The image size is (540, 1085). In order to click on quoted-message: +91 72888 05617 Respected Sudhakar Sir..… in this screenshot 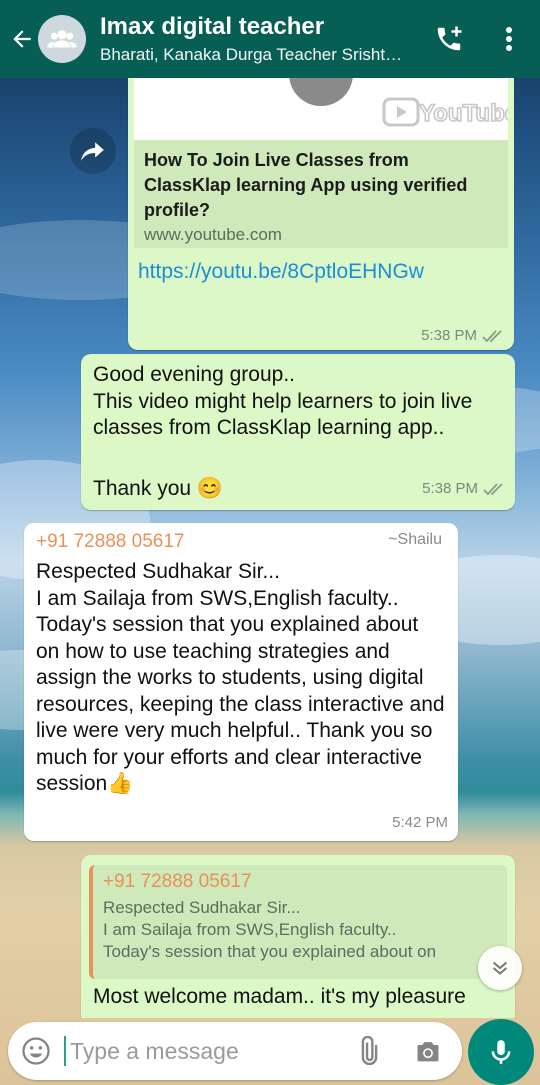, I will do `click(298, 922)`.